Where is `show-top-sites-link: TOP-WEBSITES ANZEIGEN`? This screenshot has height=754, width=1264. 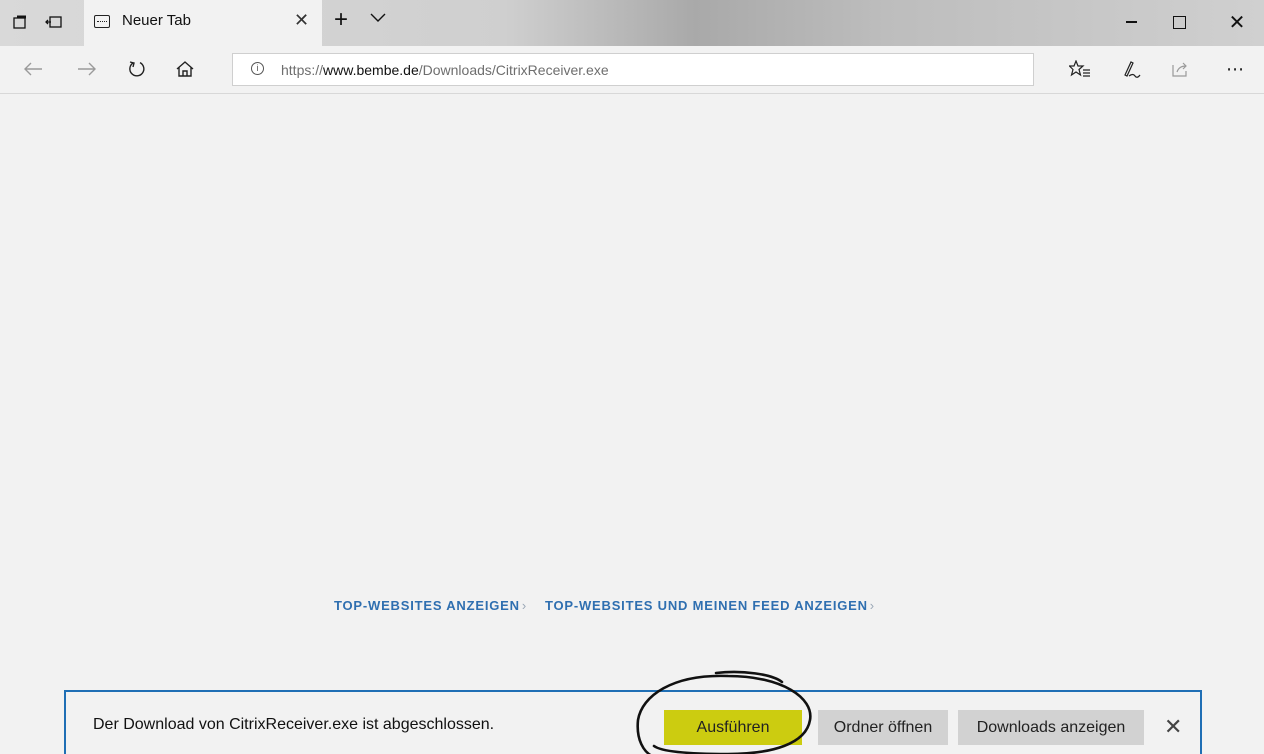 show-top-sites-link: TOP-WEBSITES ANZEIGEN is located at coordinates (427, 605).